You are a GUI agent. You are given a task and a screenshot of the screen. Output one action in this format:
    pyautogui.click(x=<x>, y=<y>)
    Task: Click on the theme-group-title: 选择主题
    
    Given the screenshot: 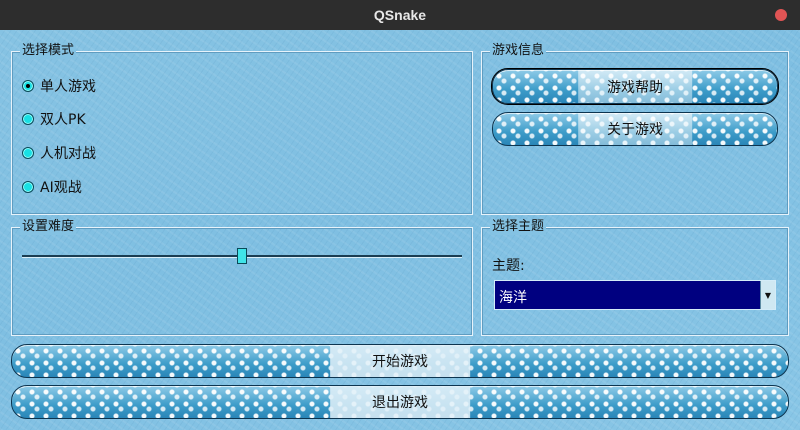 What is the action you would take?
    pyautogui.click(x=518, y=227)
    